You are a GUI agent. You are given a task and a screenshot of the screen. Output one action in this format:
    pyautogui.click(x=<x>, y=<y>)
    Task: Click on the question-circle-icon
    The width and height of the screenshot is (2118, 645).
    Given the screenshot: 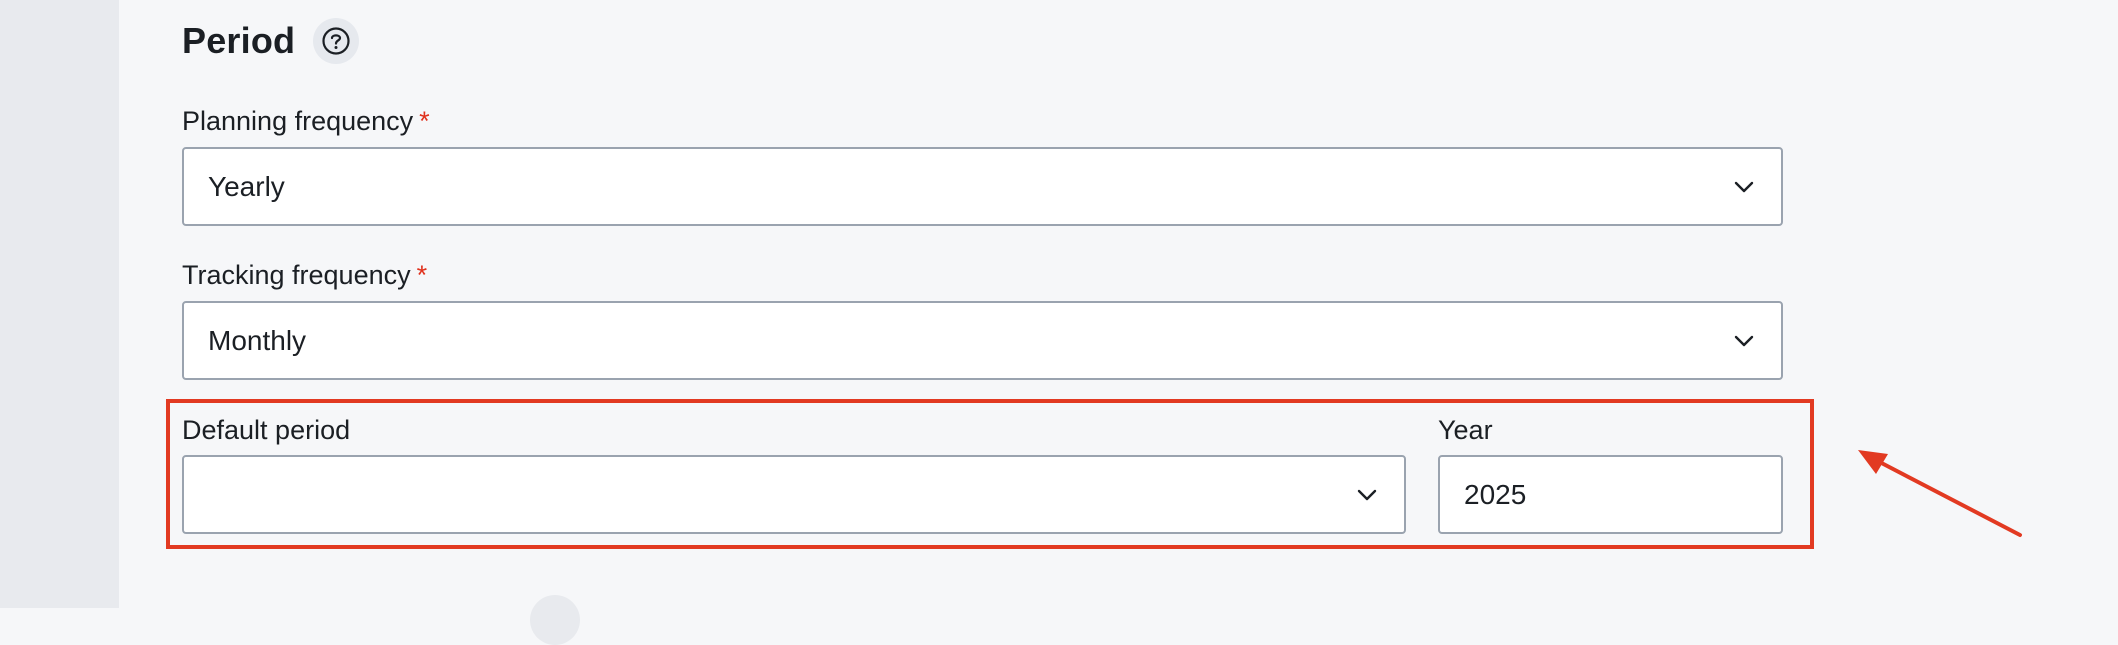 What is the action you would take?
    pyautogui.click(x=336, y=41)
    